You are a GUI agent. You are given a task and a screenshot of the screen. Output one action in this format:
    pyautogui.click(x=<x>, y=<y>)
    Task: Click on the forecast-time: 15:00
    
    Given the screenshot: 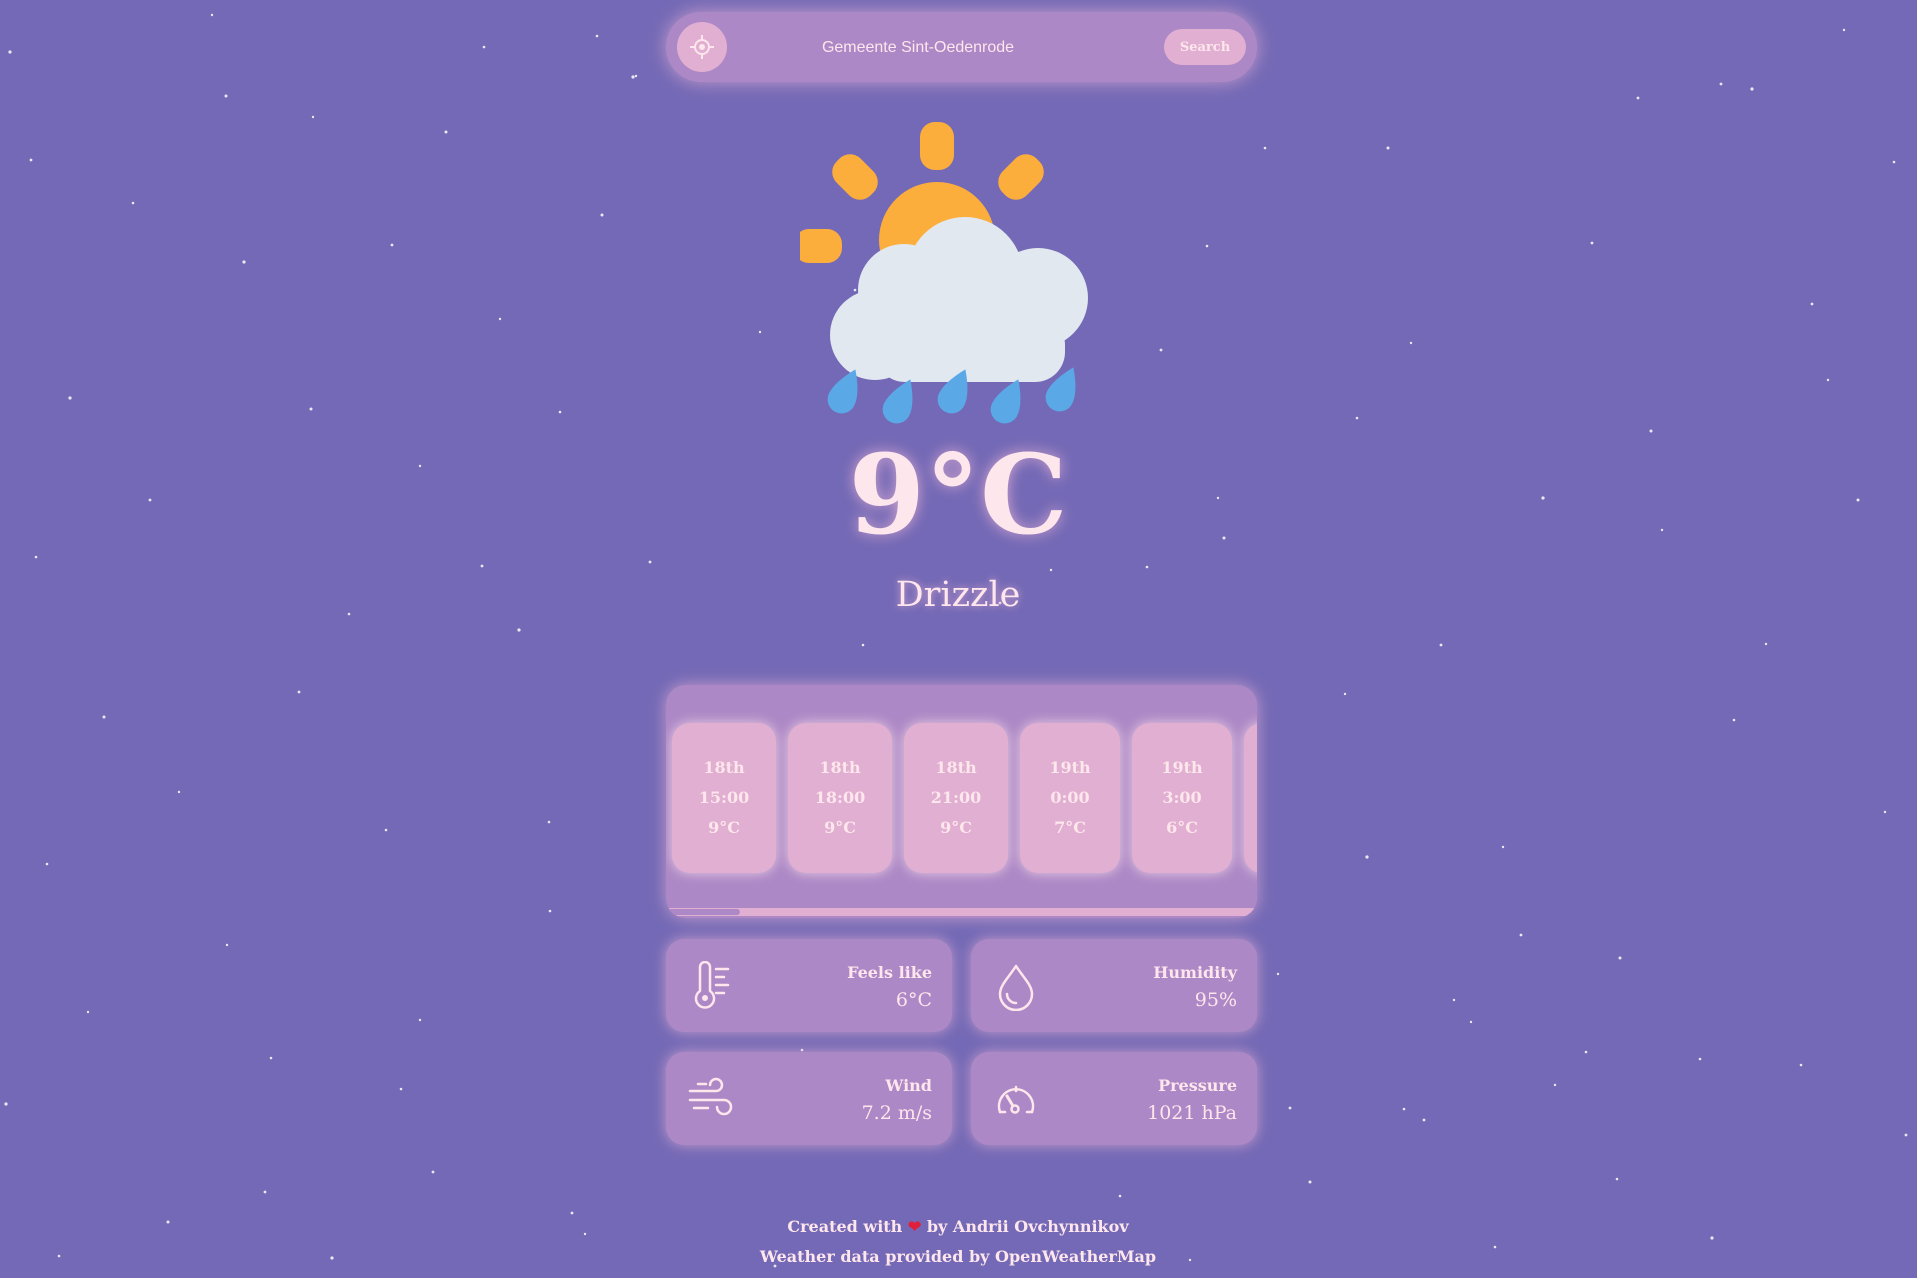 What is the action you would take?
    pyautogui.click(x=724, y=797)
    